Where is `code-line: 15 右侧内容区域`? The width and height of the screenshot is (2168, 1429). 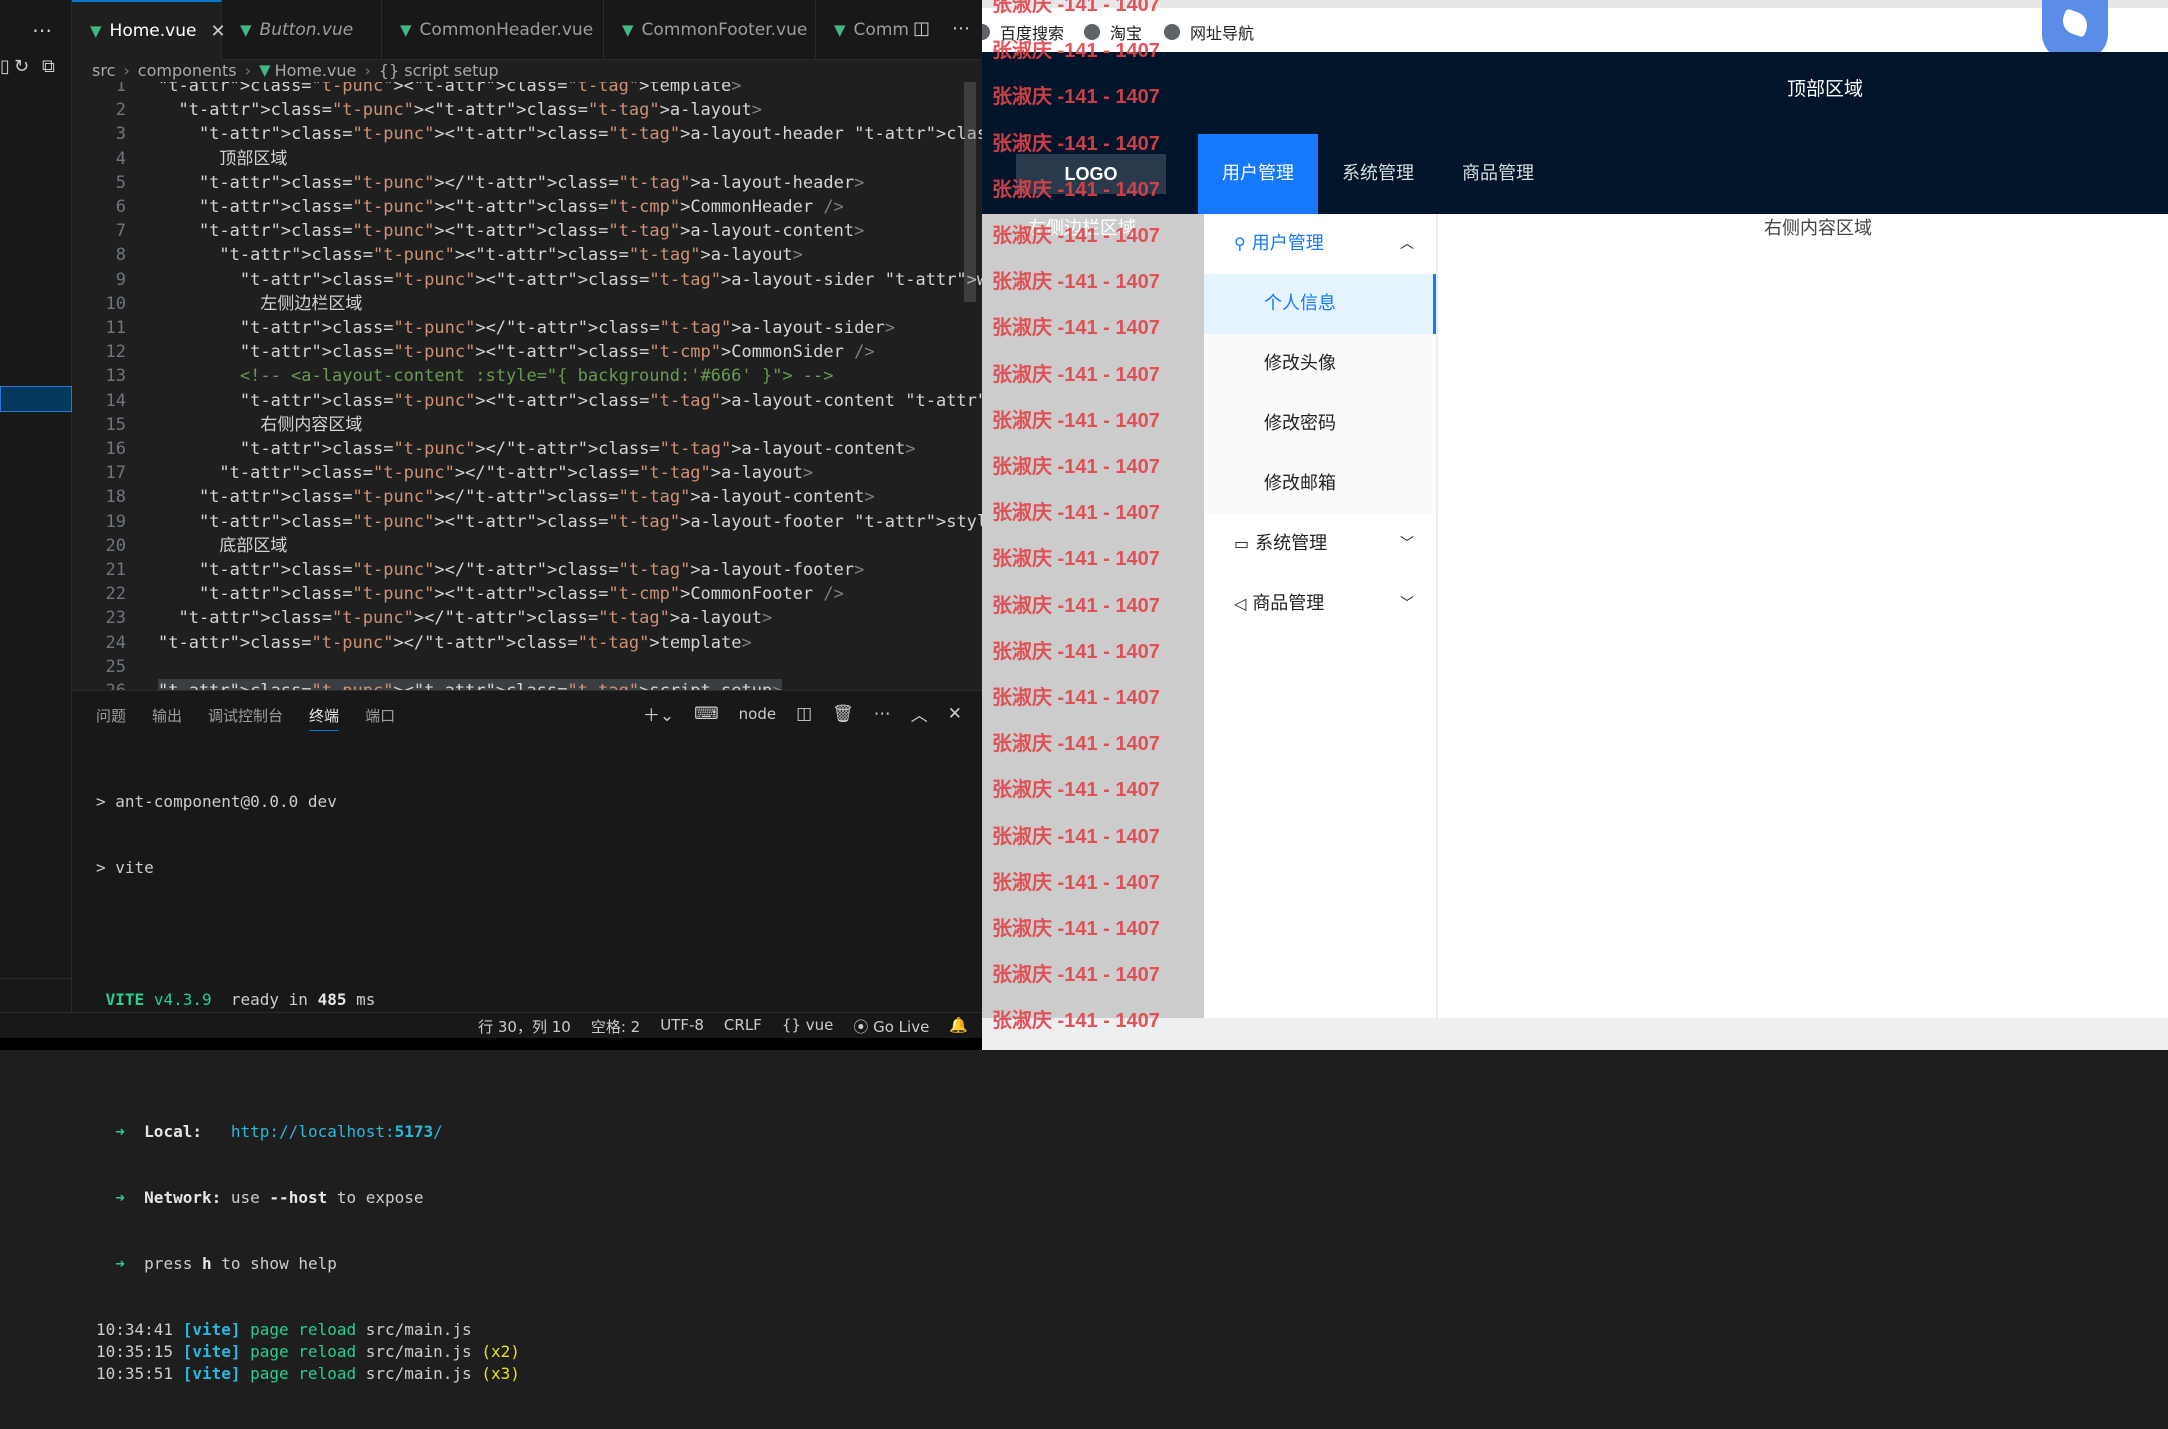
code-line: 15 右侧内容区域 is located at coordinates (512, 425).